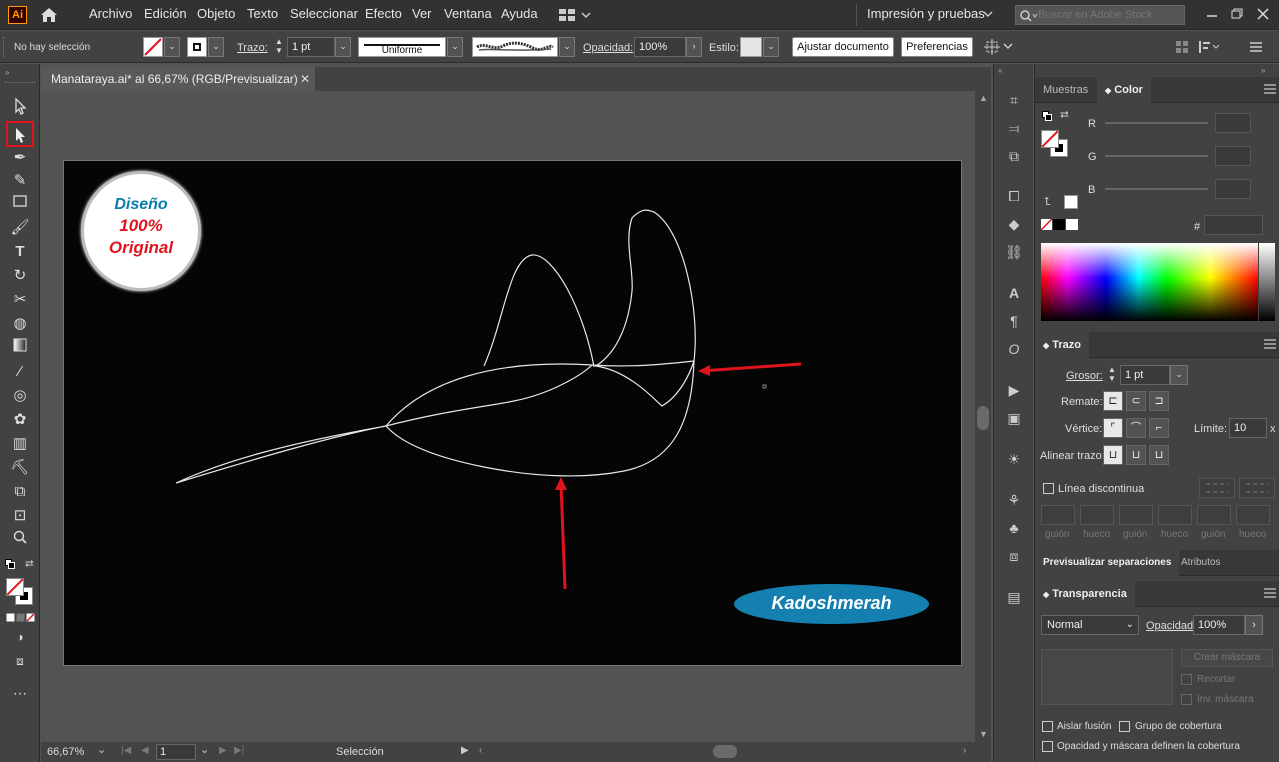  What do you see at coordinates (1014, 390) in the screenshot?
I see `actions-panel-icon: ▶` at bounding box center [1014, 390].